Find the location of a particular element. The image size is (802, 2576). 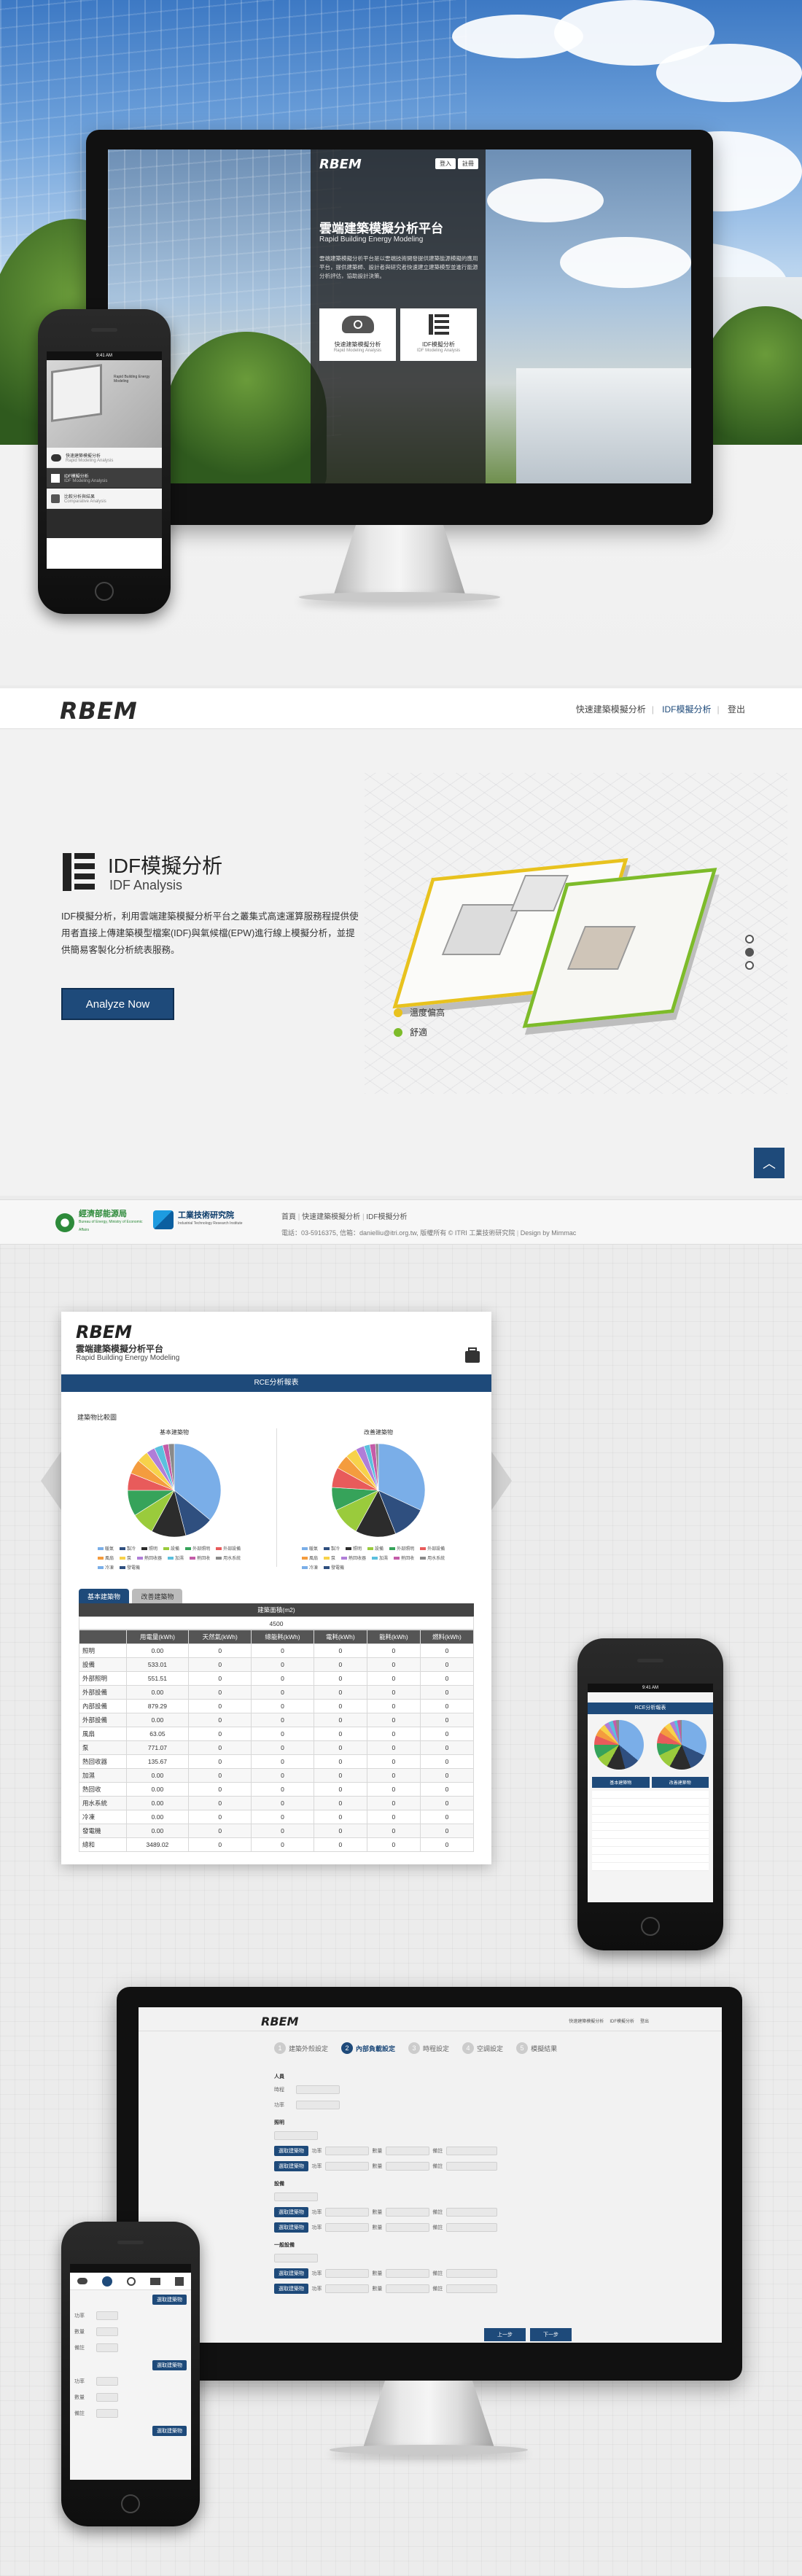

phone-menu-item-rapid: 快速建築模擬分析 Rapid Modeling Analysis is located at coordinates (105, 458).